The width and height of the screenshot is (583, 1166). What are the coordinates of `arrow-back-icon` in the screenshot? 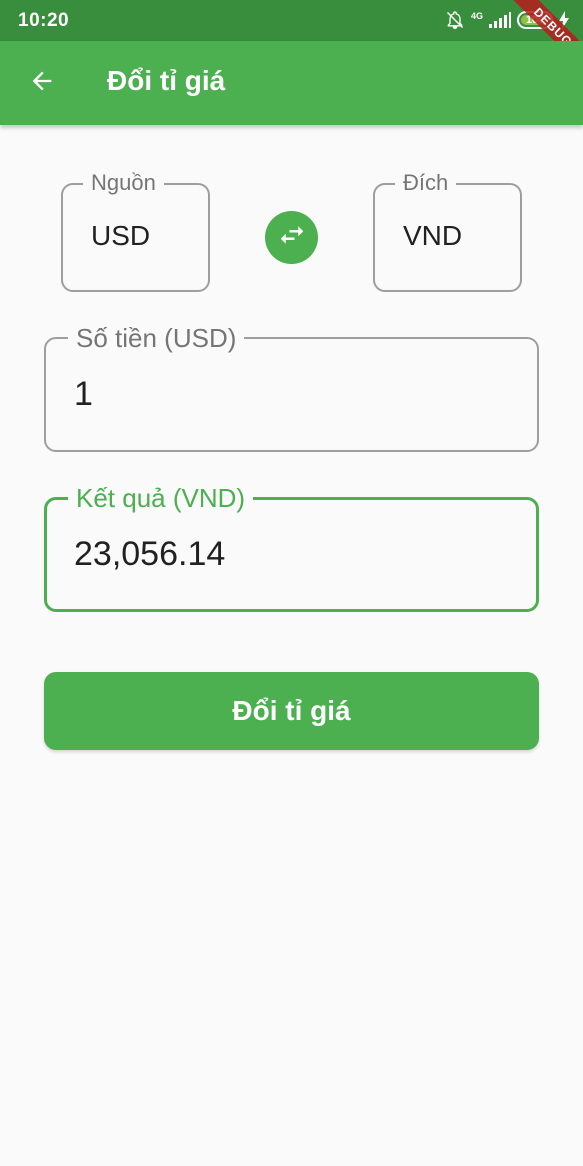 It's located at (42, 83).